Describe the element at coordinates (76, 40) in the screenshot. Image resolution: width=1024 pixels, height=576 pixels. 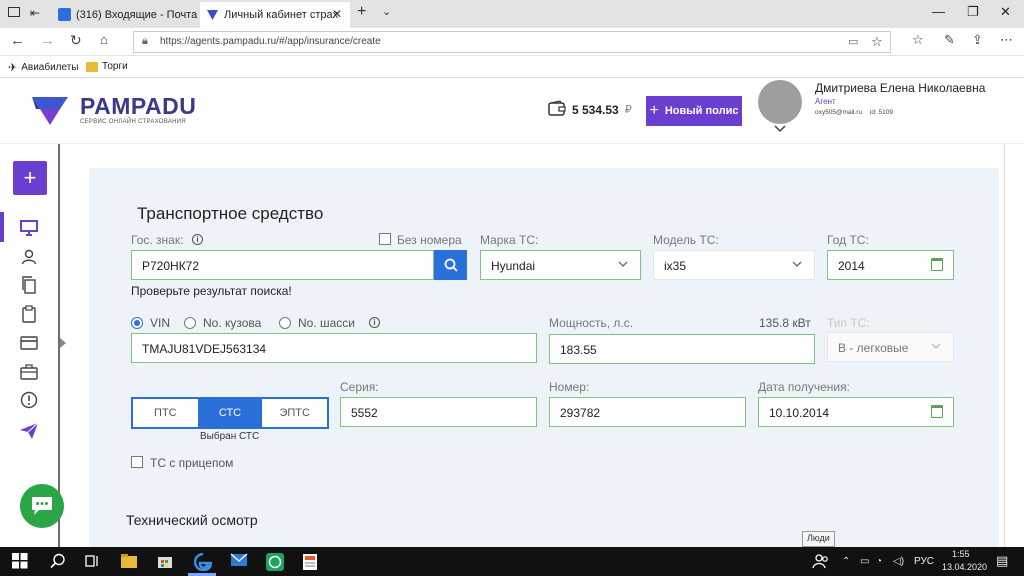
I see `refresh-icon: ↻` at that location.